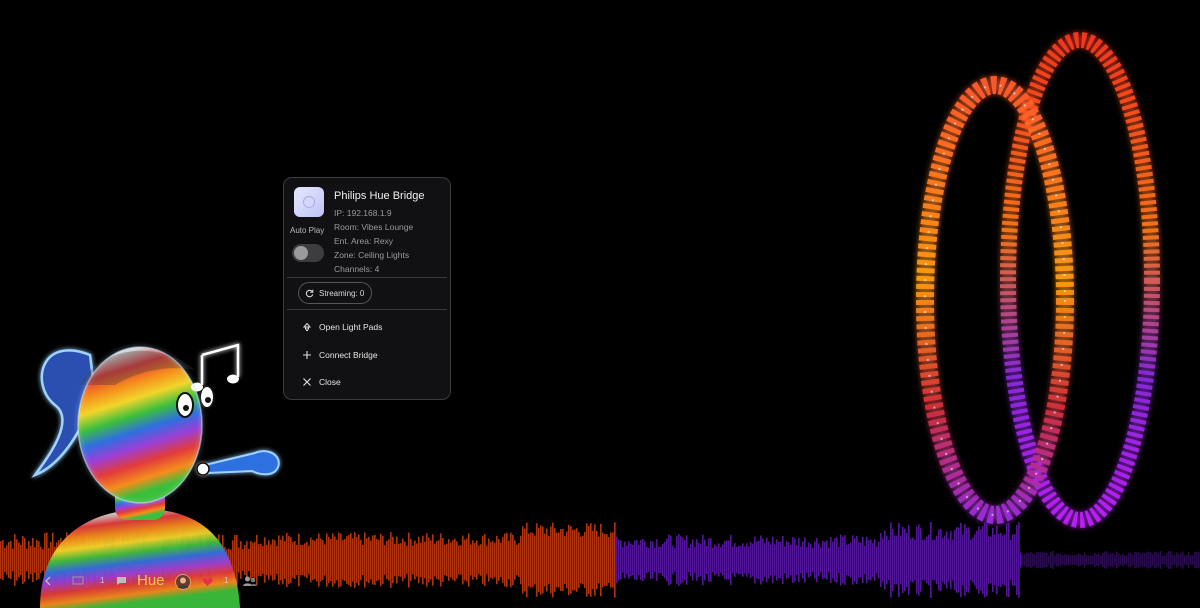 The width and height of the screenshot is (1200, 608). Describe the element at coordinates (307, 355) in the screenshot. I see `plus-icon` at that location.